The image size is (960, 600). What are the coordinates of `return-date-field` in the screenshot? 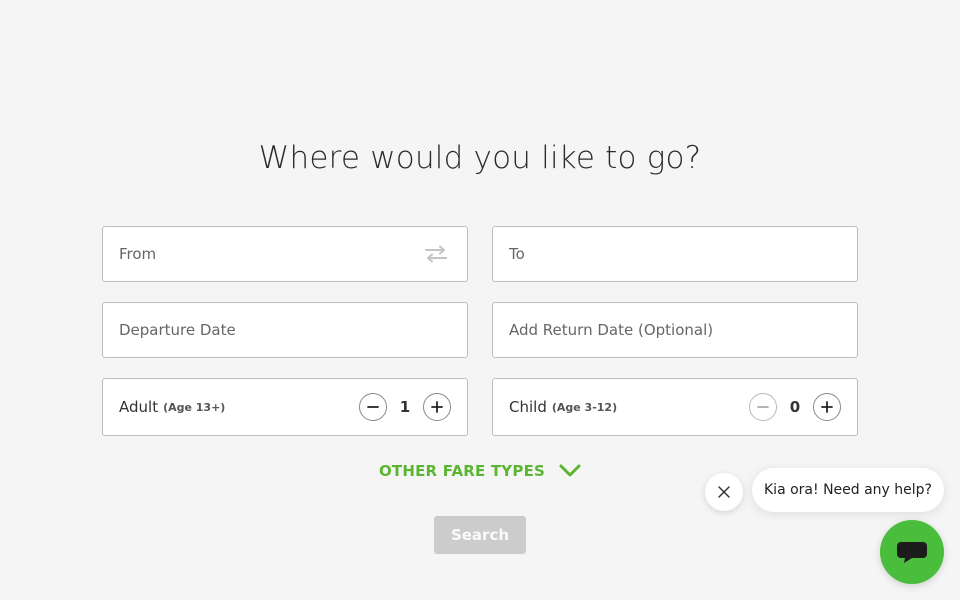 It's located at (675, 330).